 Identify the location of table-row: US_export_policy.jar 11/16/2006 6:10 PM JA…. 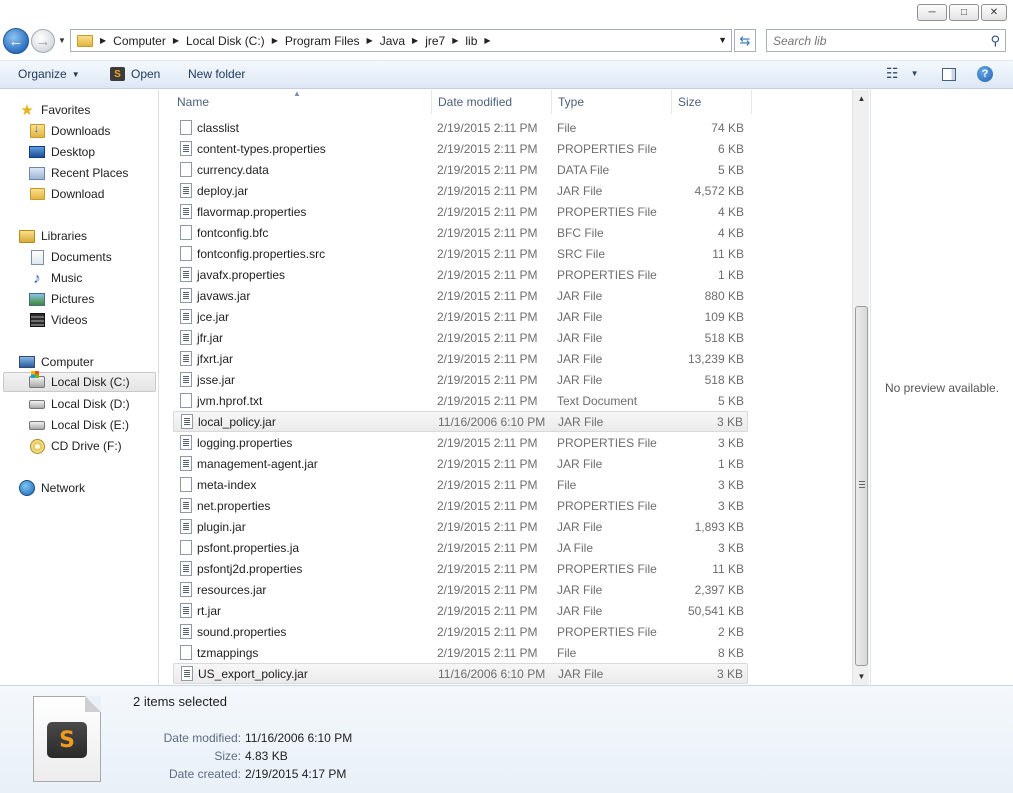
(460, 673).